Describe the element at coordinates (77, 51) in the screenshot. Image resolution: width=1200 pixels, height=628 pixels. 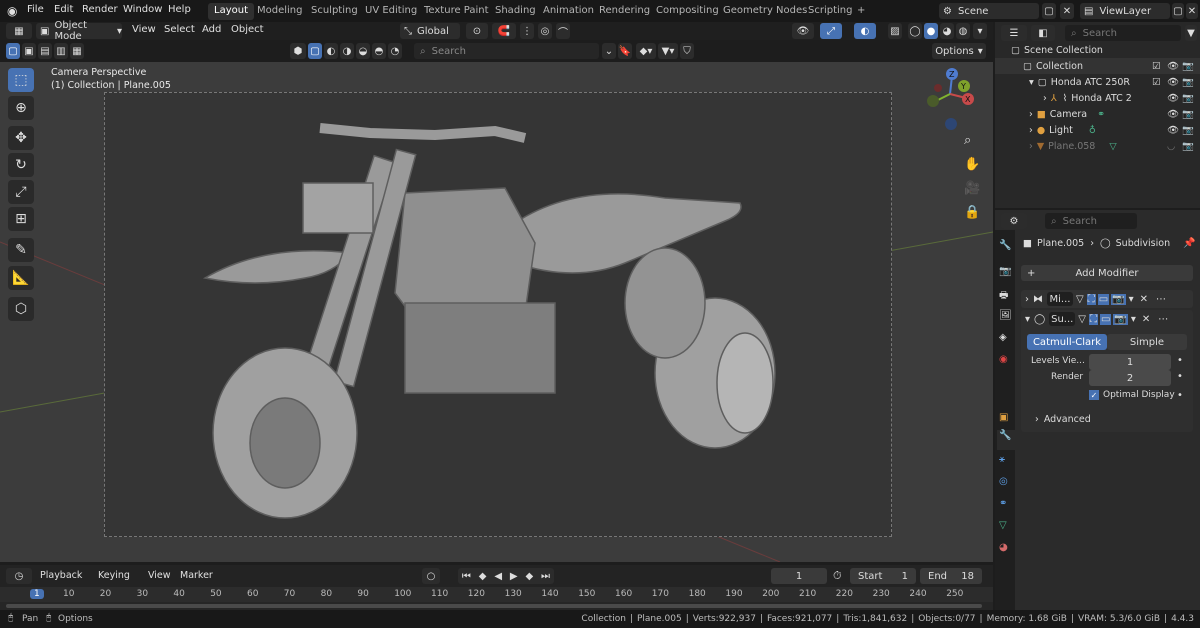
I see `select-intersect-icon: ▦` at that location.